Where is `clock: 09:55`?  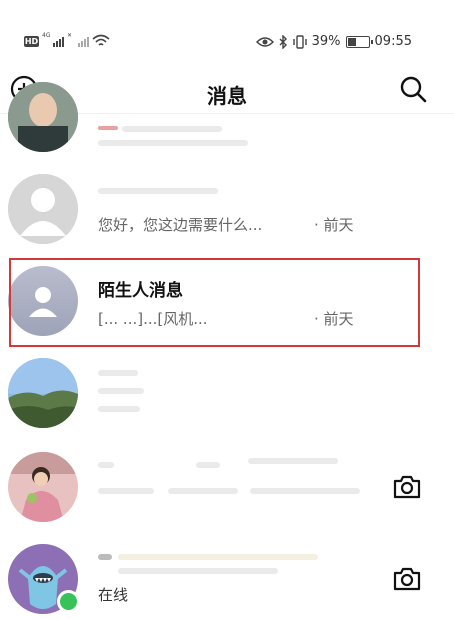 clock: 09:55 is located at coordinates (393, 41).